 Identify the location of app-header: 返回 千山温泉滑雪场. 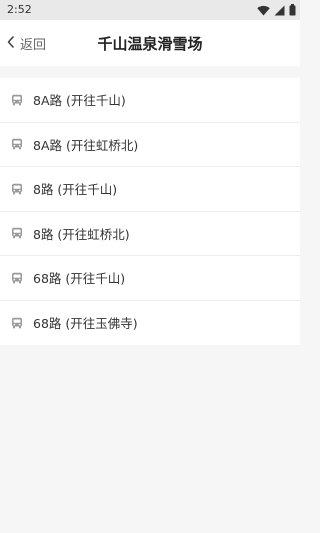
(150, 43).